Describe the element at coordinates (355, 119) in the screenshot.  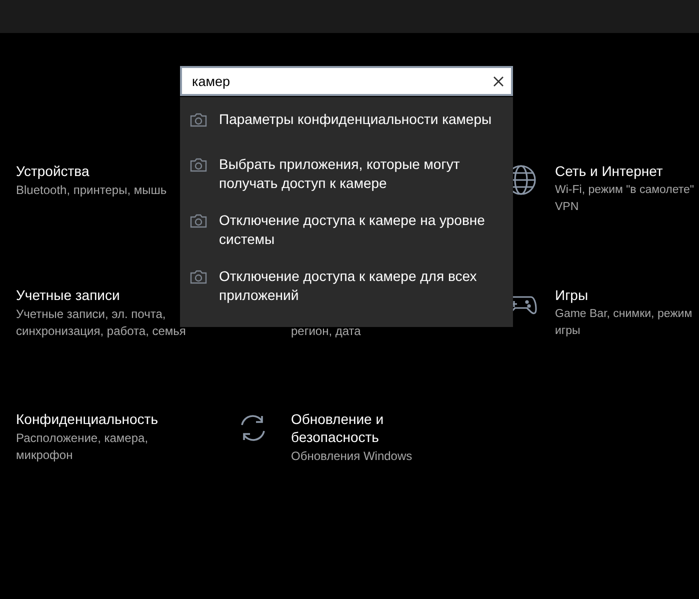
I see `suggestion-item: Параметры конфиденциальности камеры` at that location.